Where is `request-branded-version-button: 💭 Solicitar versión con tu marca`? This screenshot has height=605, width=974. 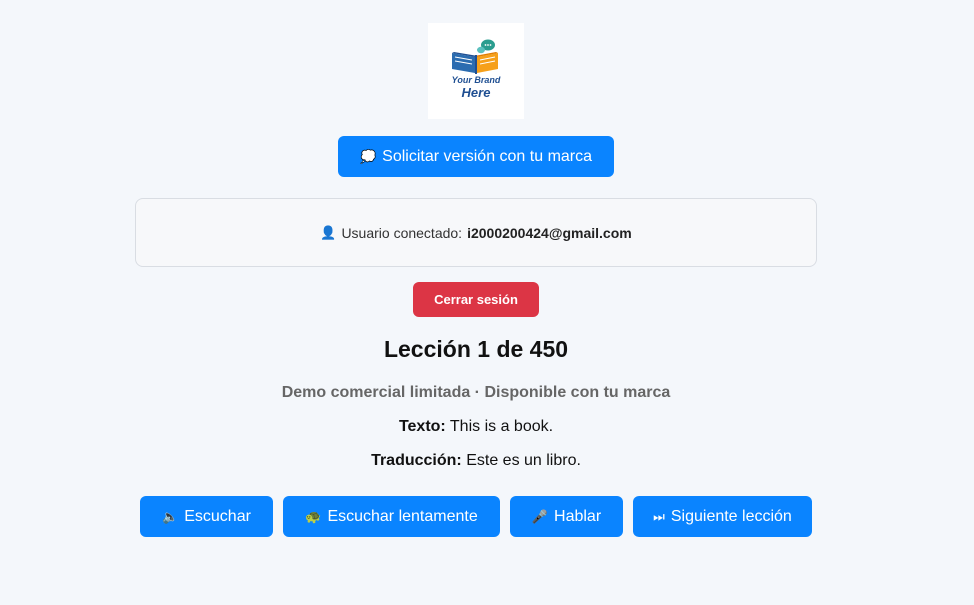
request-branded-version-button: 💭 Solicitar versión con tu marca is located at coordinates (476, 156).